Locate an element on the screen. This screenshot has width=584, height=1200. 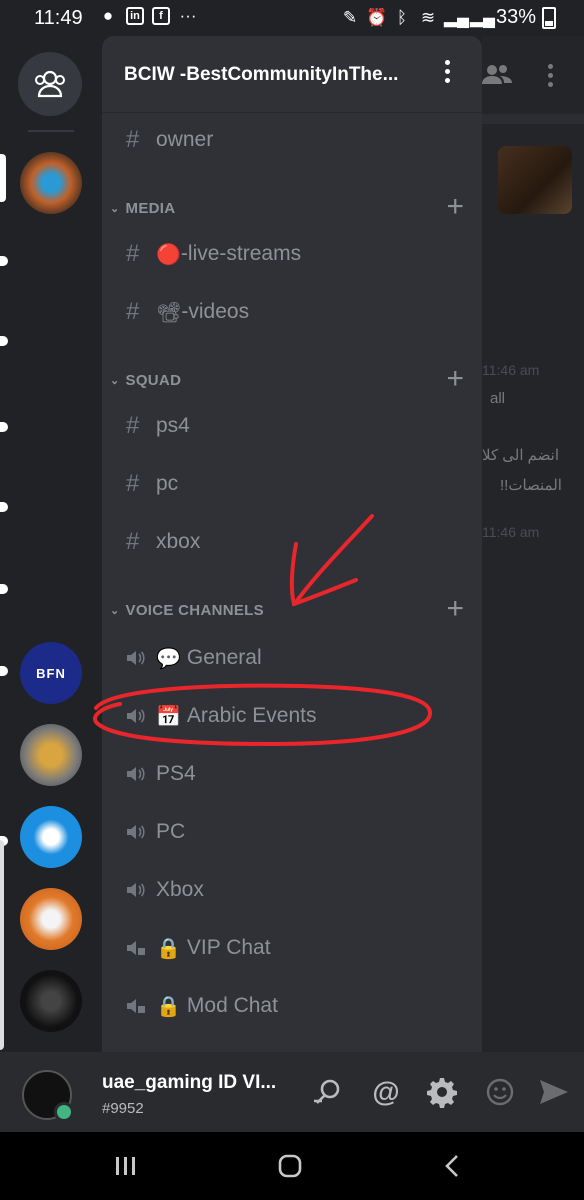
channel-xbox: # xbox is located at coordinates (163, 542).